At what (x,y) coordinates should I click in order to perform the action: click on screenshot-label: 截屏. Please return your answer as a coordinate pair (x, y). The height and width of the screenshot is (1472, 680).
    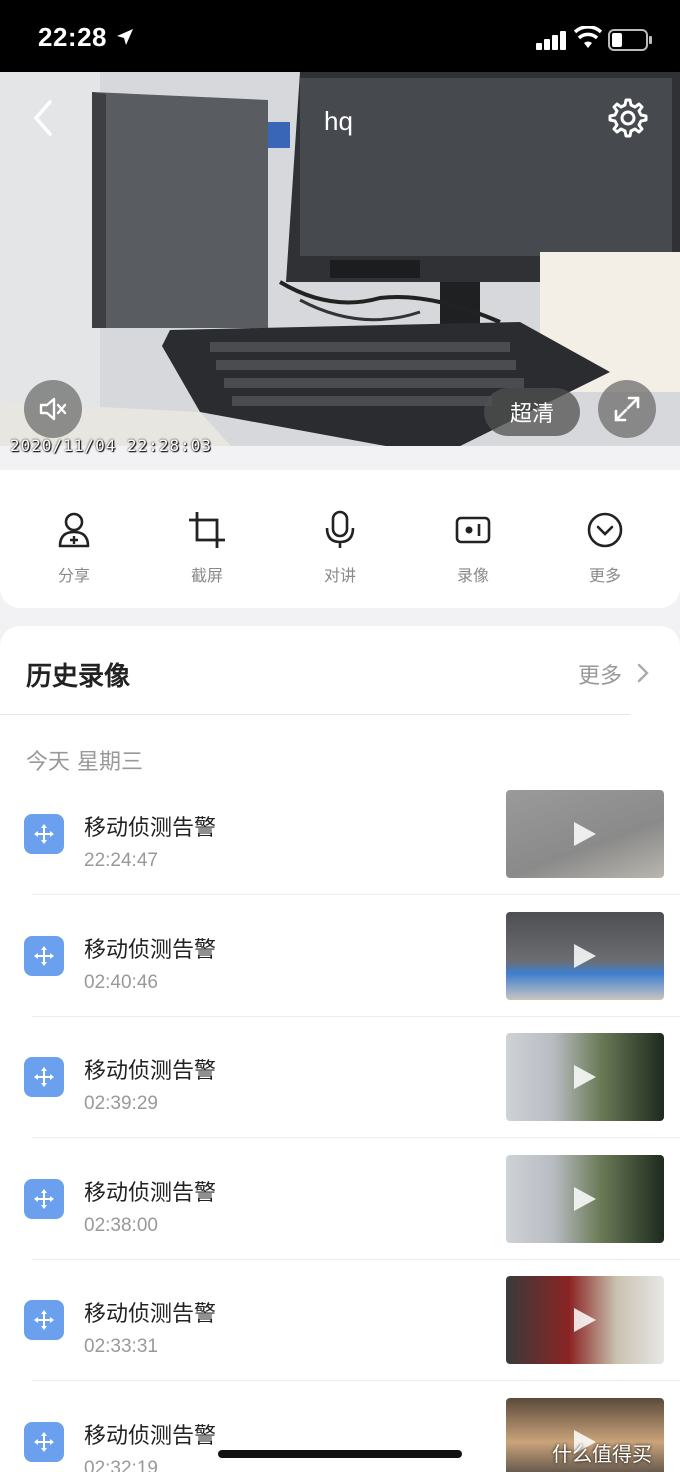
    Looking at the image, I should click on (206, 575).